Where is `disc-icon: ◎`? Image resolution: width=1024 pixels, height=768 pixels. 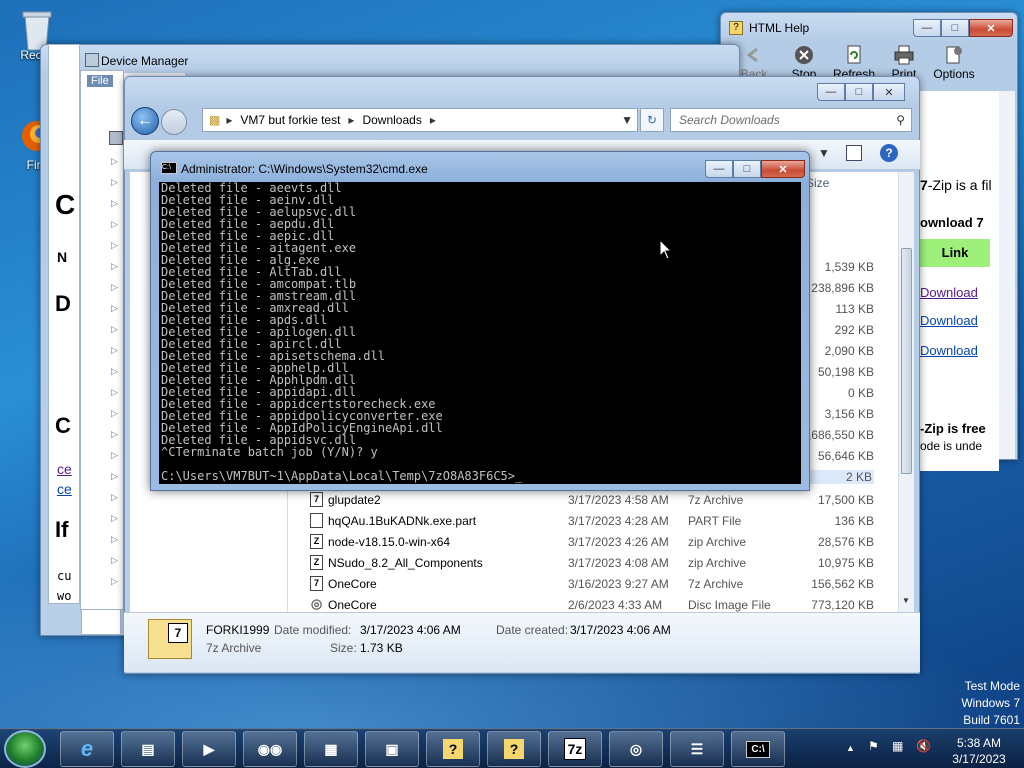
disc-icon: ◎ is located at coordinates (636, 748).